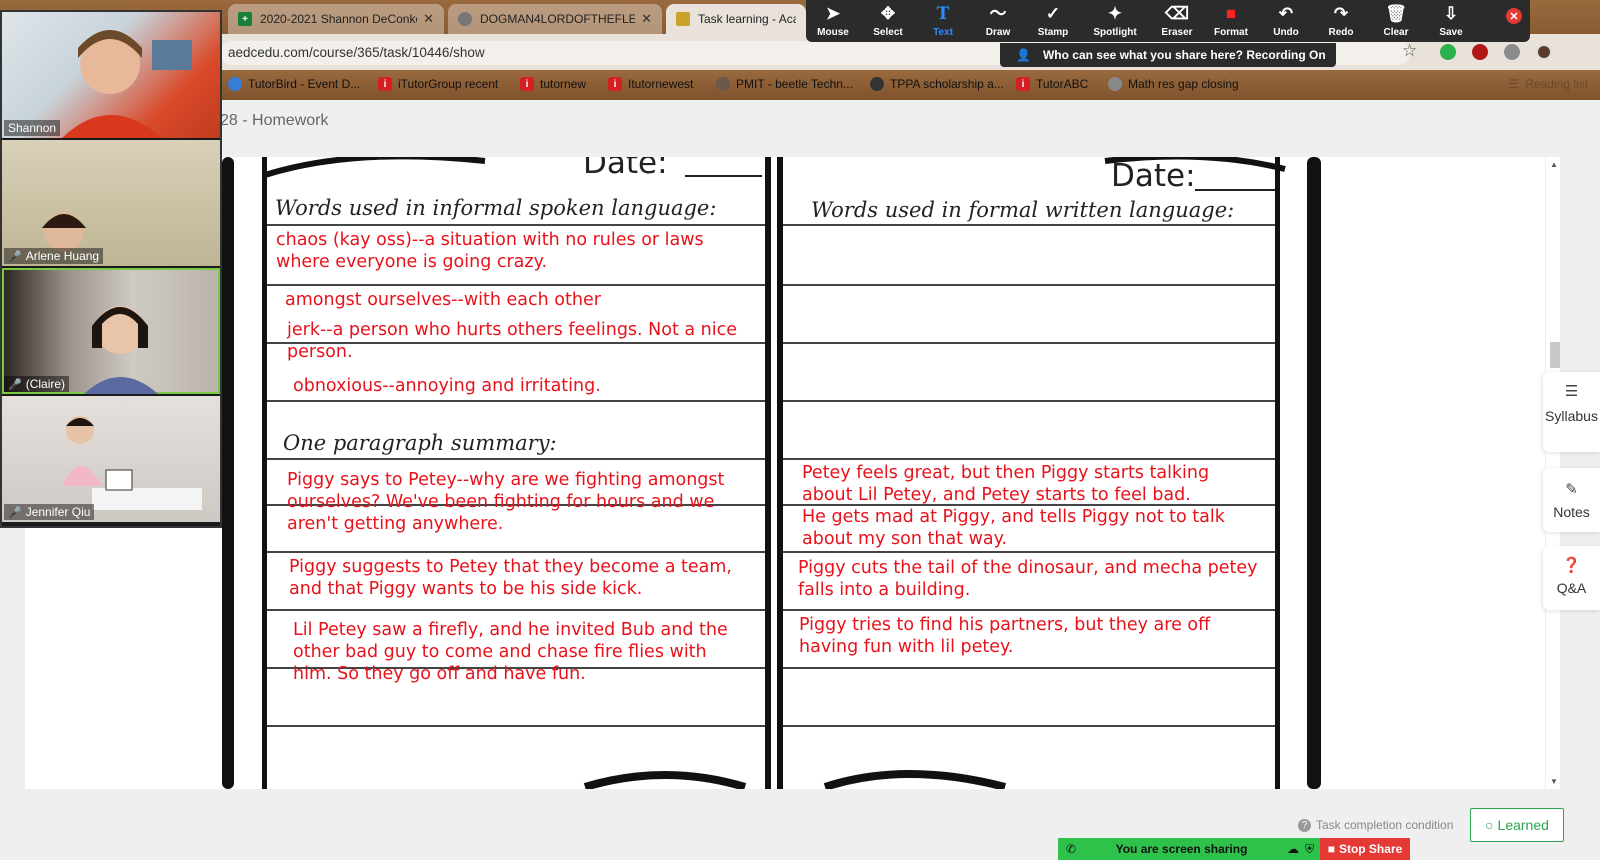 This screenshot has width=1600, height=860. Describe the element at coordinates (747, 19) in the screenshot. I see `tab-label: Task learning - Aca` at that location.